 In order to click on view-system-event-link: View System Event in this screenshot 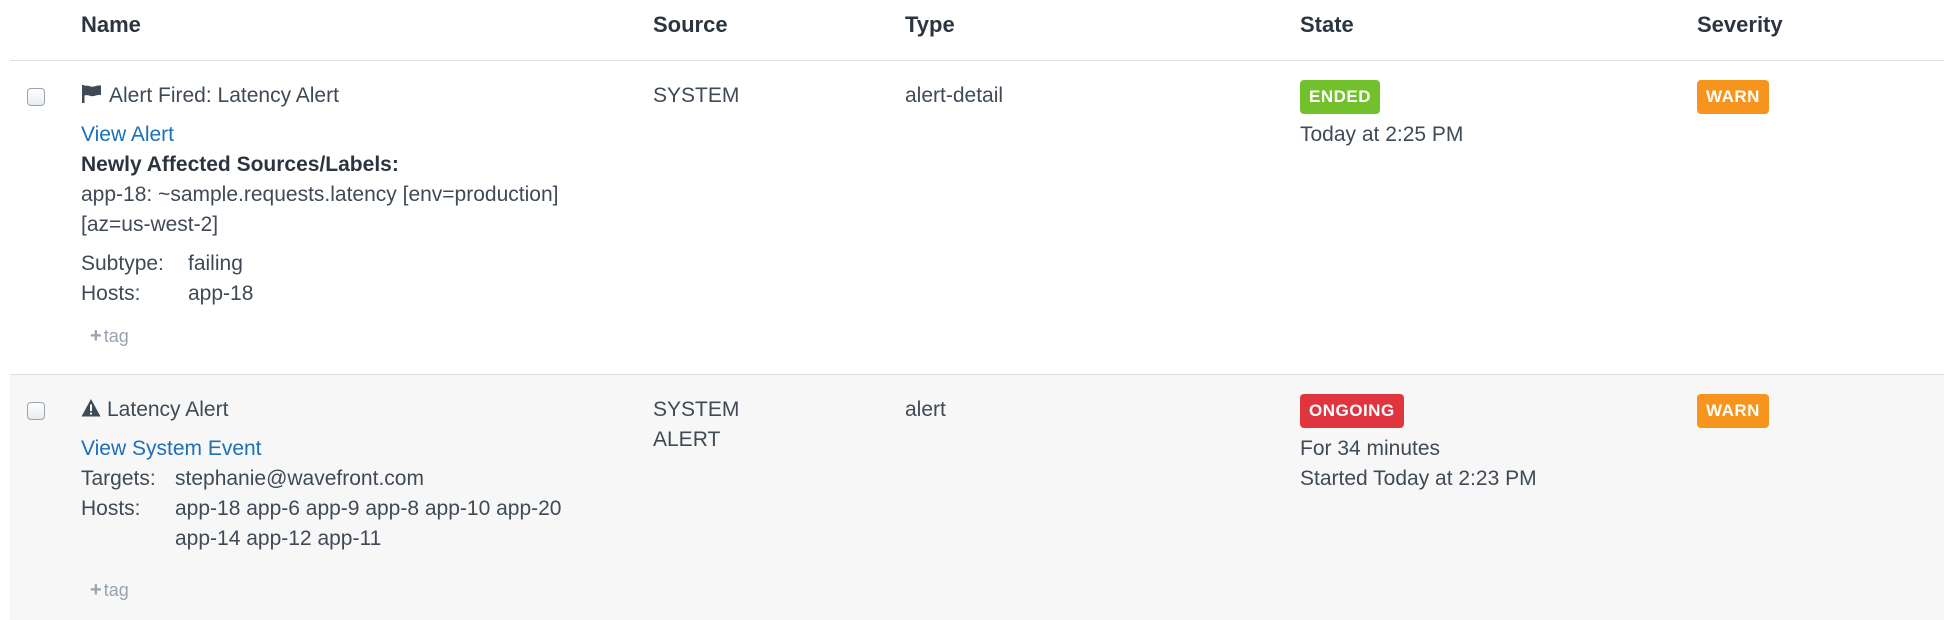, I will do `click(171, 449)`.